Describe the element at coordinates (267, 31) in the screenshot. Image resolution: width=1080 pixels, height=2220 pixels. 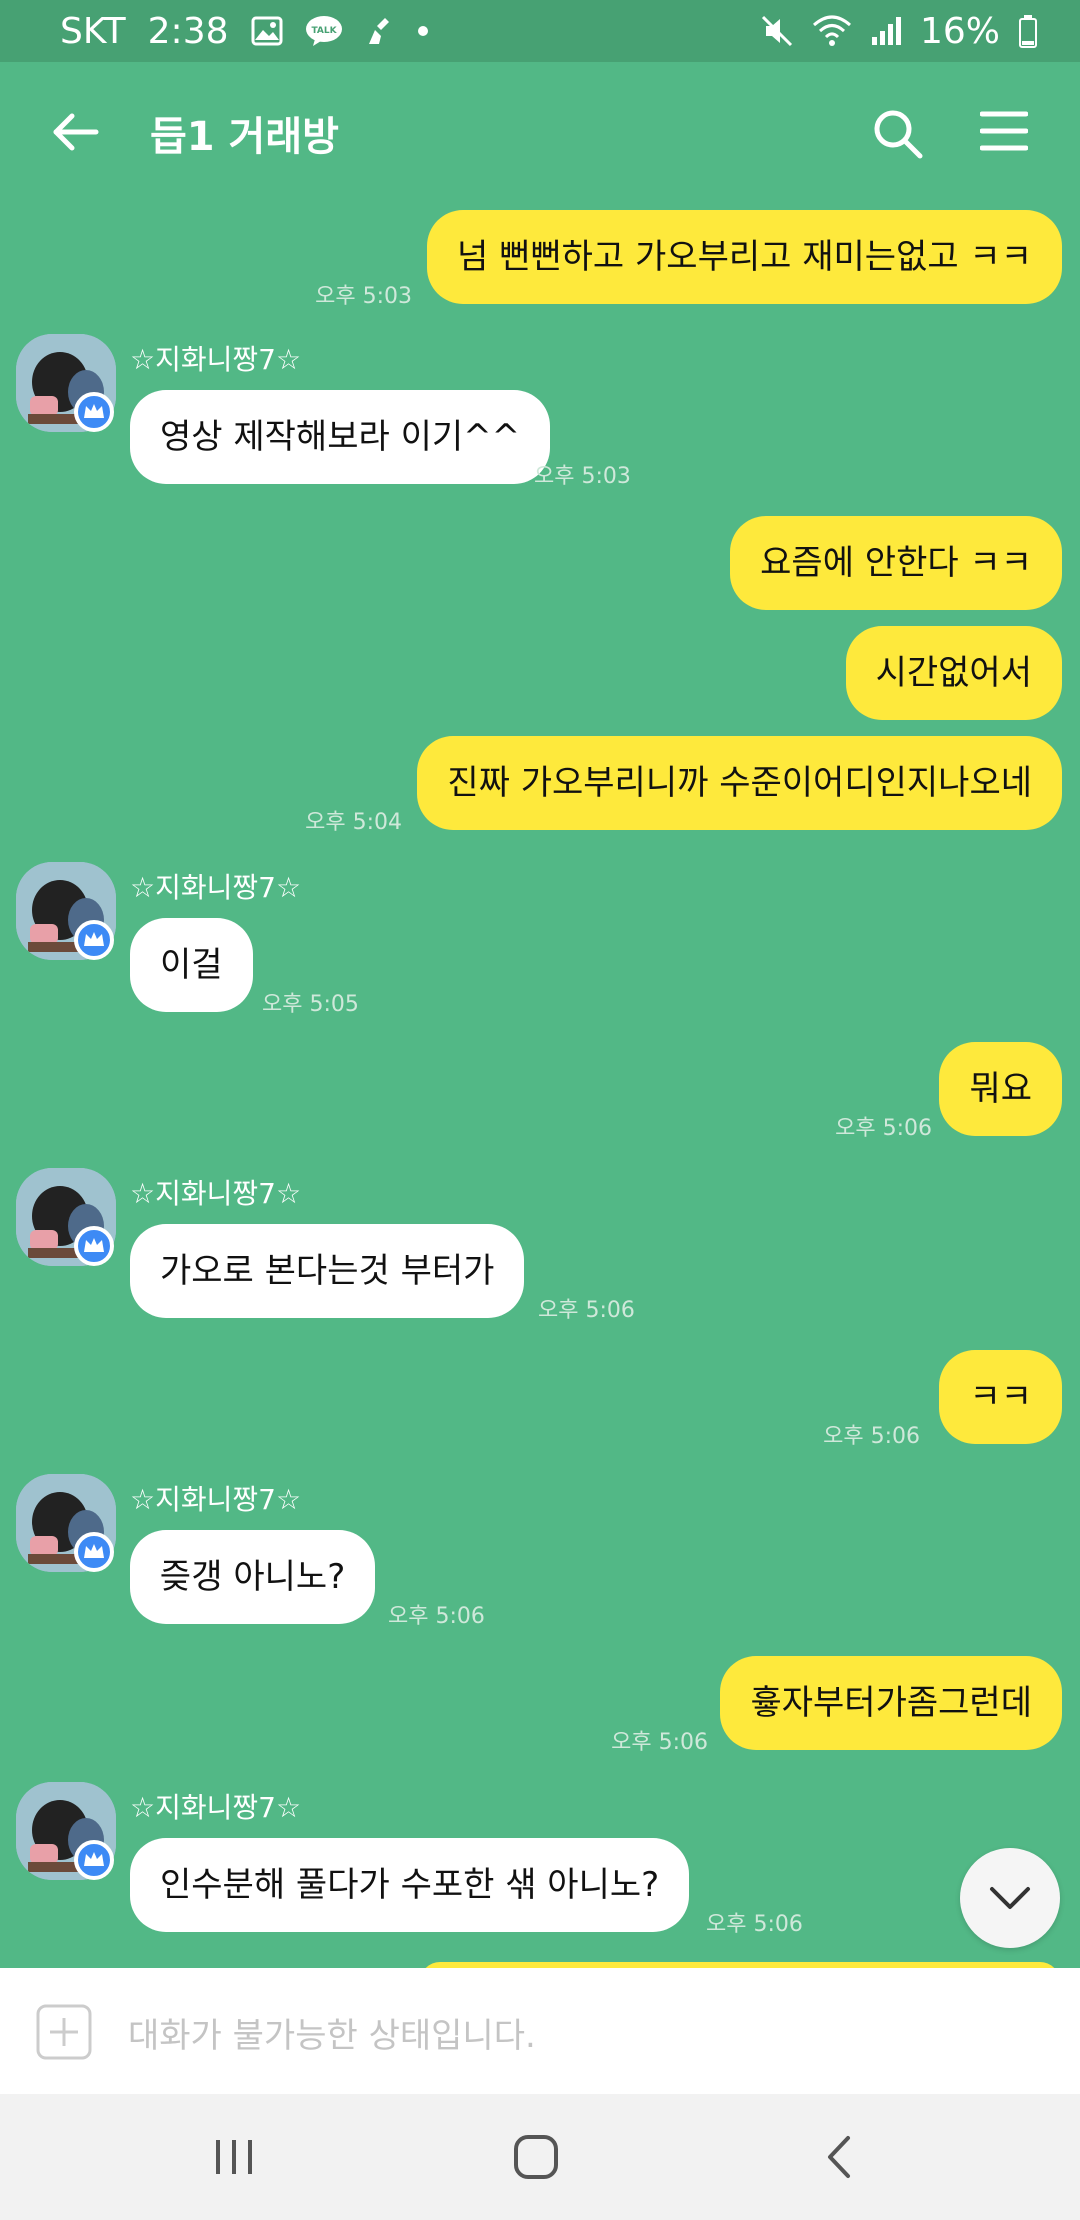
I see `image-icon` at that location.